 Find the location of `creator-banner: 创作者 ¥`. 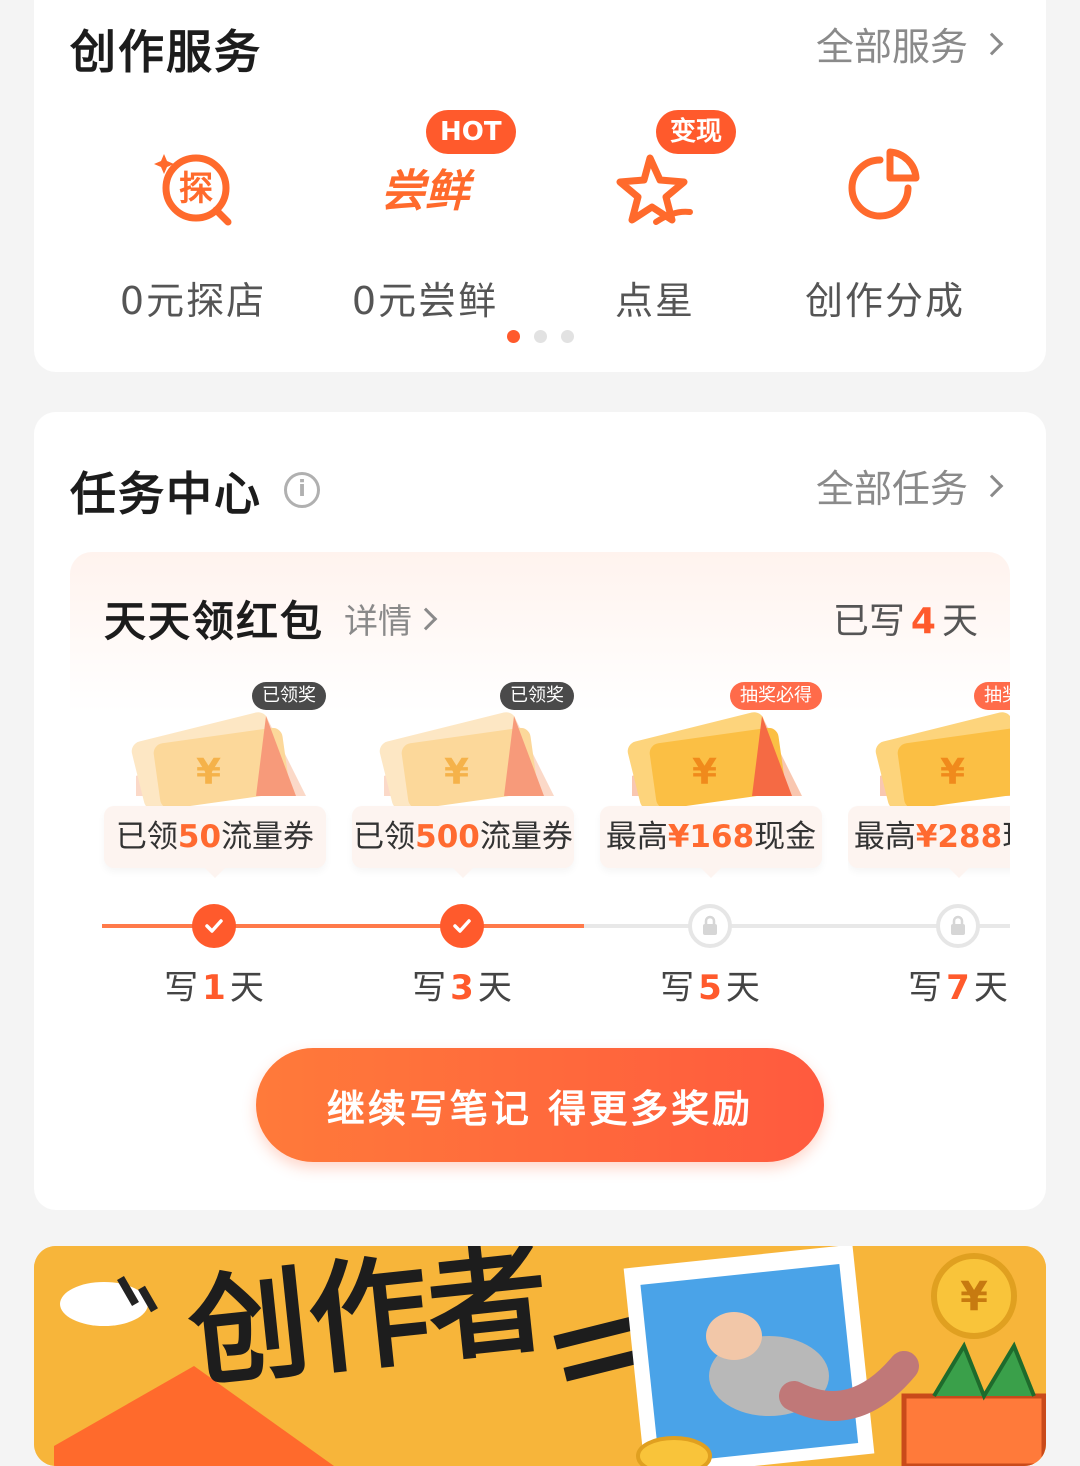

creator-banner: 创作者 ¥ is located at coordinates (540, 1356).